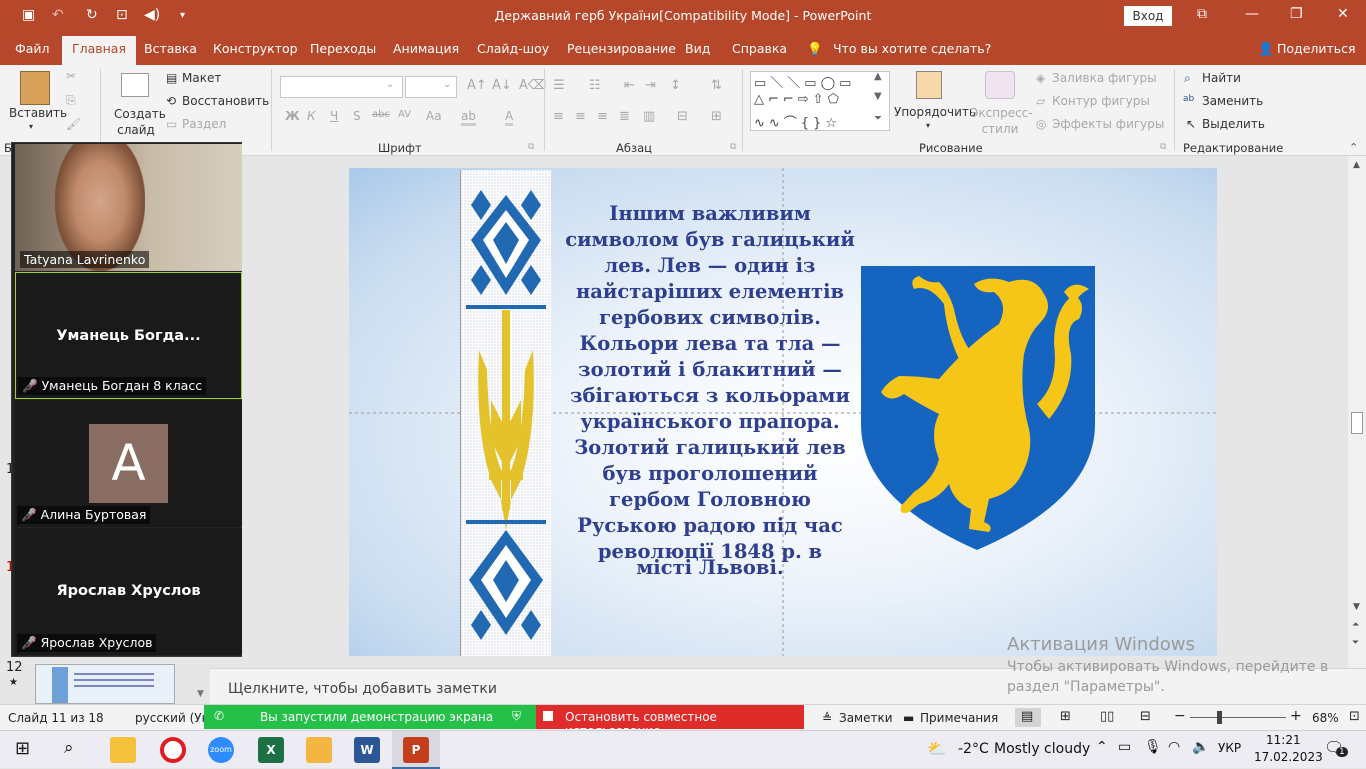 The image size is (1366, 769). What do you see at coordinates (225, 101) in the screenshot?
I see `reset-button: Восстановить` at bounding box center [225, 101].